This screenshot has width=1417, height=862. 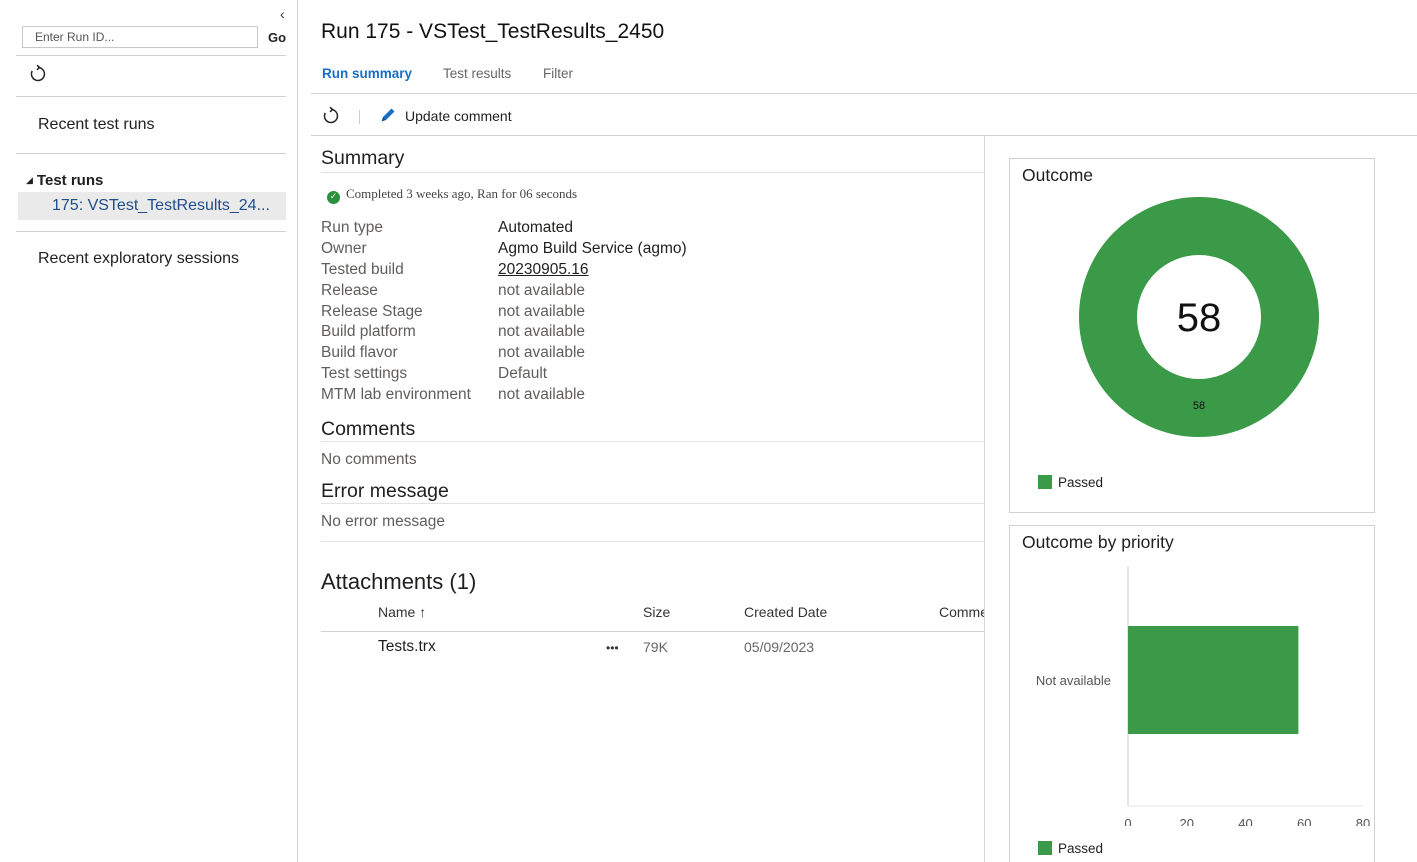 What do you see at coordinates (388, 115) in the screenshot?
I see `pencil-icon` at bounding box center [388, 115].